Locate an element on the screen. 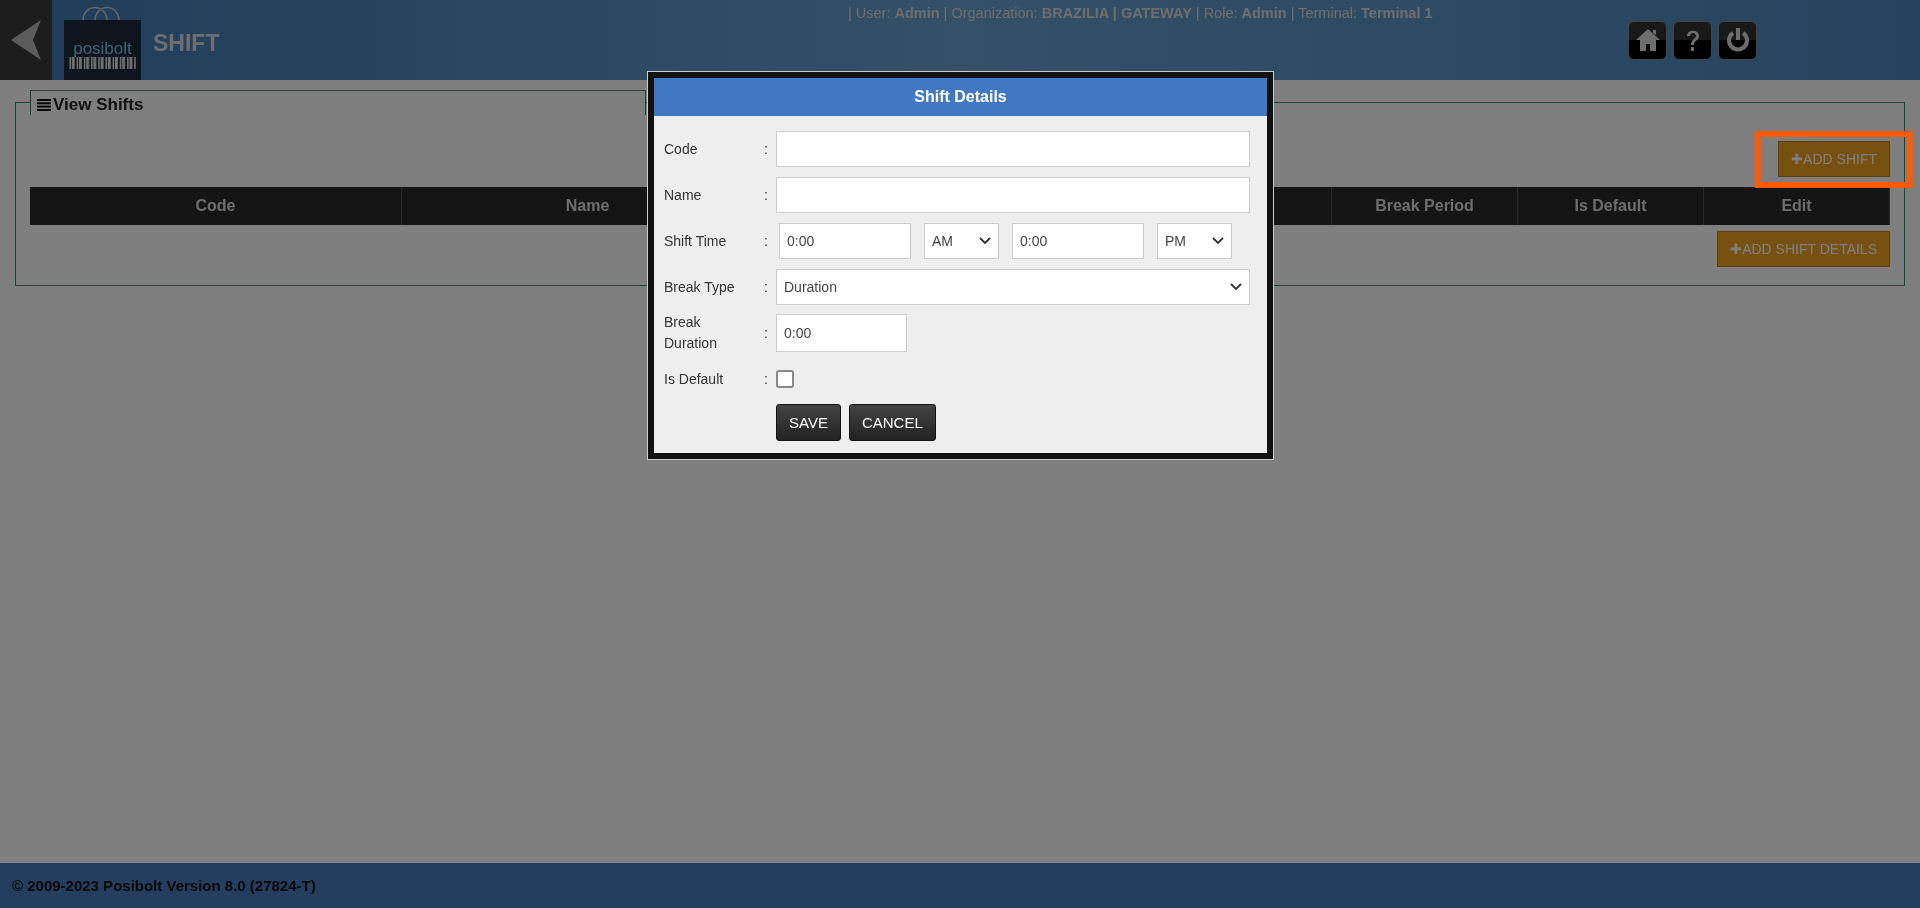 The width and height of the screenshot is (1920, 908). logo-text: posibolt is located at coordinates (102, 48).